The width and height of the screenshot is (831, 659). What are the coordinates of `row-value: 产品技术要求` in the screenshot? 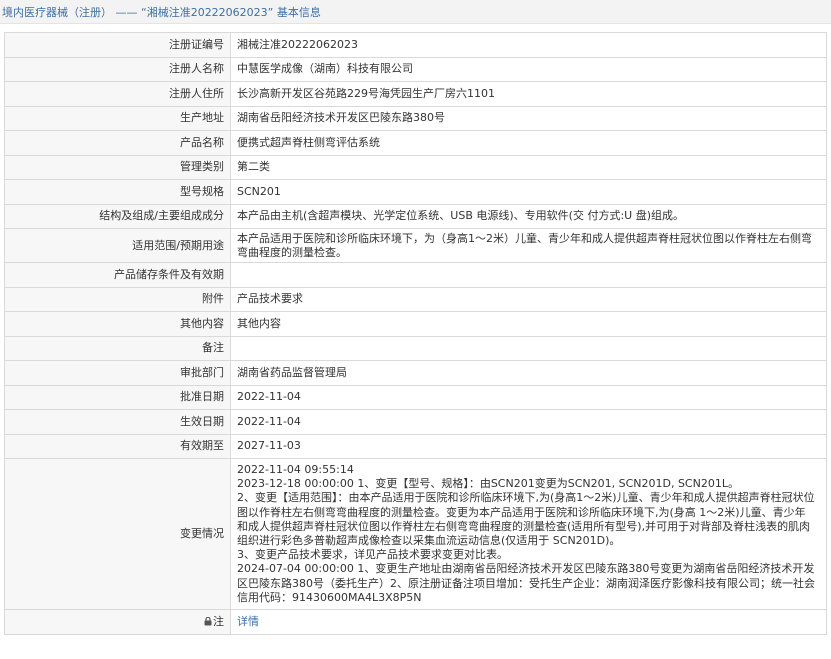 It's located at (528, 299).